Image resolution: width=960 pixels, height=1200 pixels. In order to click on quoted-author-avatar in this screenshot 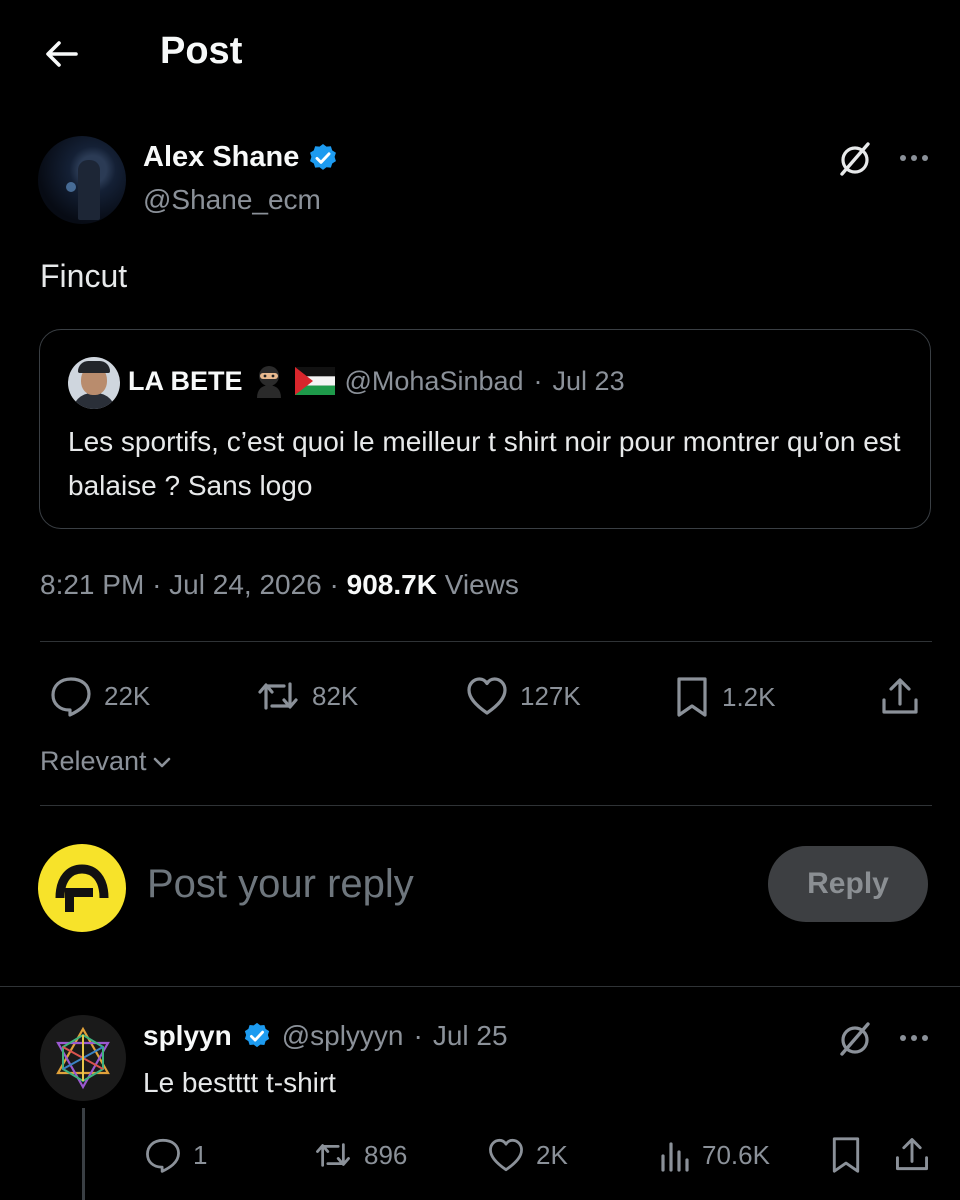, I will do `click(94, 383)`.